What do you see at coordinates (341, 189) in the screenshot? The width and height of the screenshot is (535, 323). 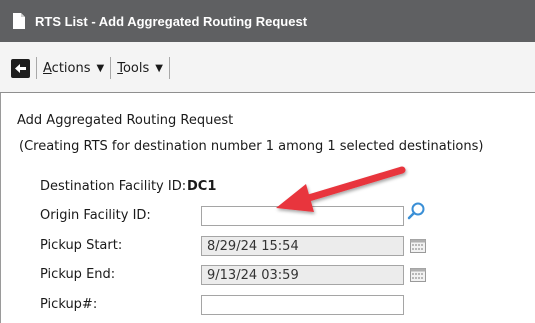 I see `red-arrow-annotation` at bounding box center [341, 189].